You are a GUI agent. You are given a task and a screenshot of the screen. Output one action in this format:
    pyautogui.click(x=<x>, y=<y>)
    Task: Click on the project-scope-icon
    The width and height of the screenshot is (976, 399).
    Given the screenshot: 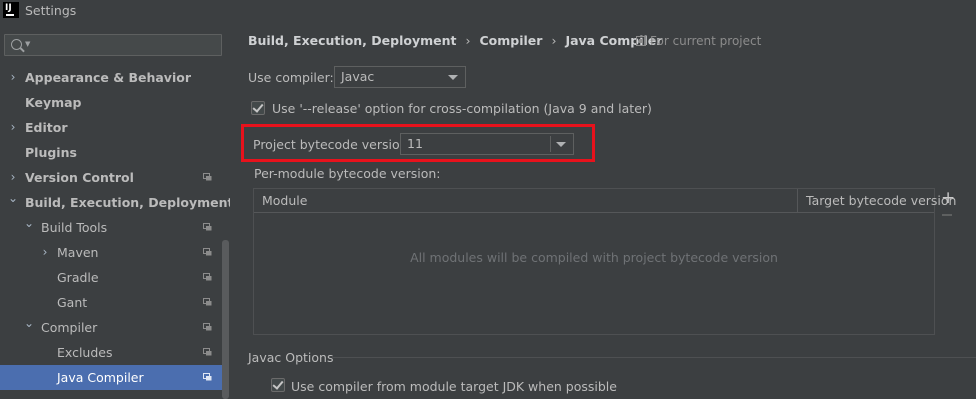 What is the action you would take?
    pyautogui.click(x=641, y=41)
    